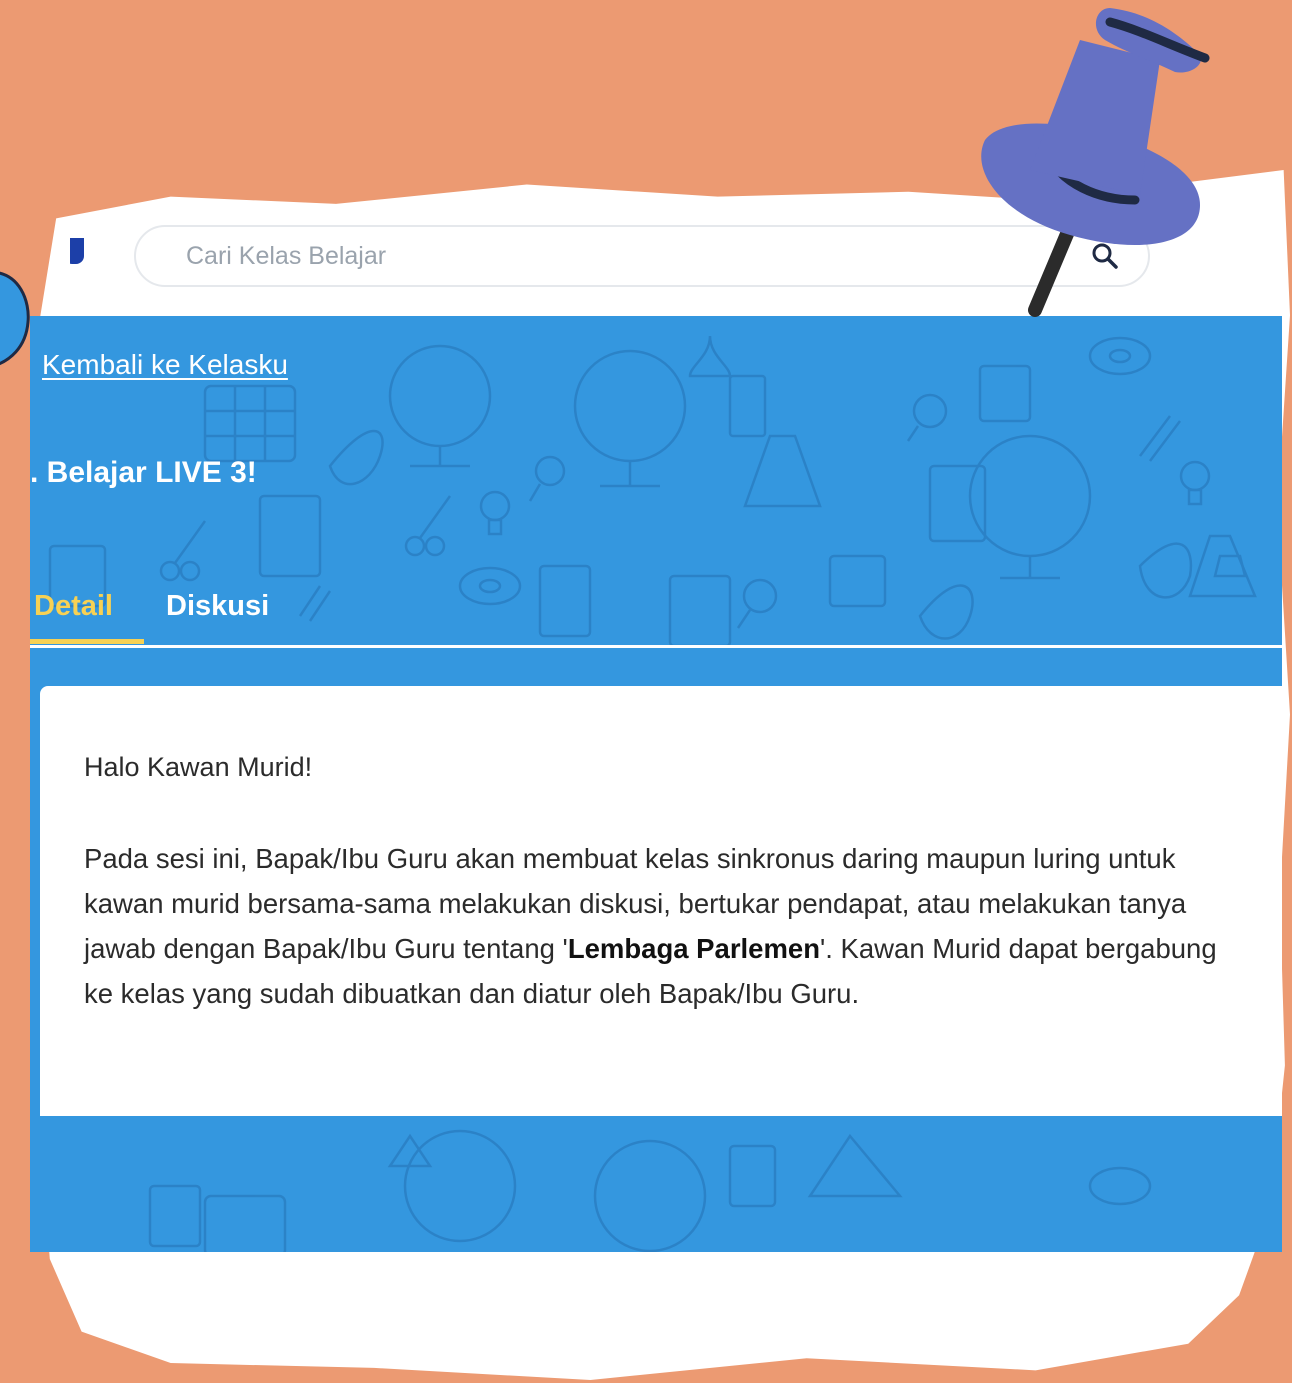  What do you see at coordinates (1095, 162) in the screenshot?
I see `push-pin-icon` at bounding box center [1095, 162].